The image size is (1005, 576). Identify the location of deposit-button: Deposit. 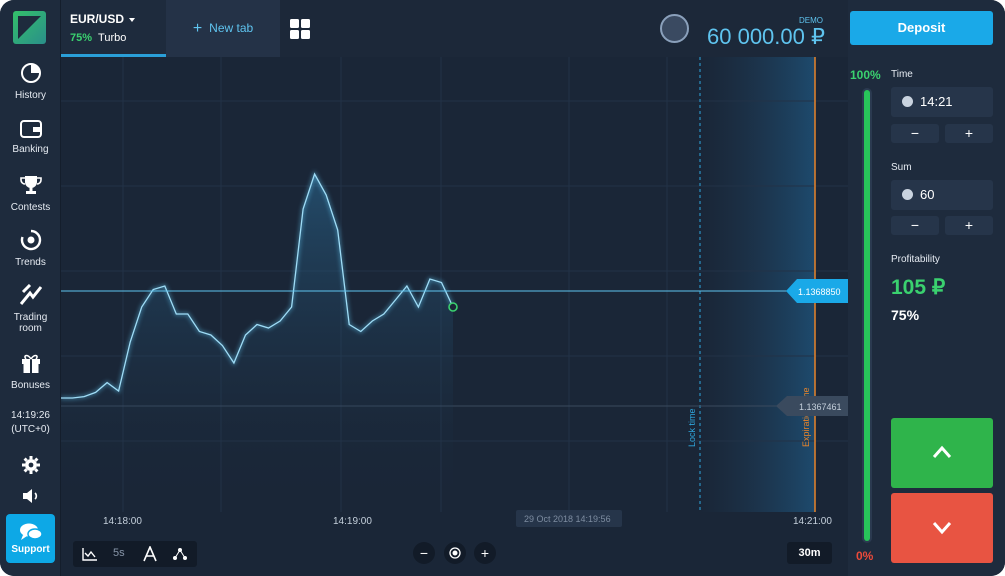
(921, 28).